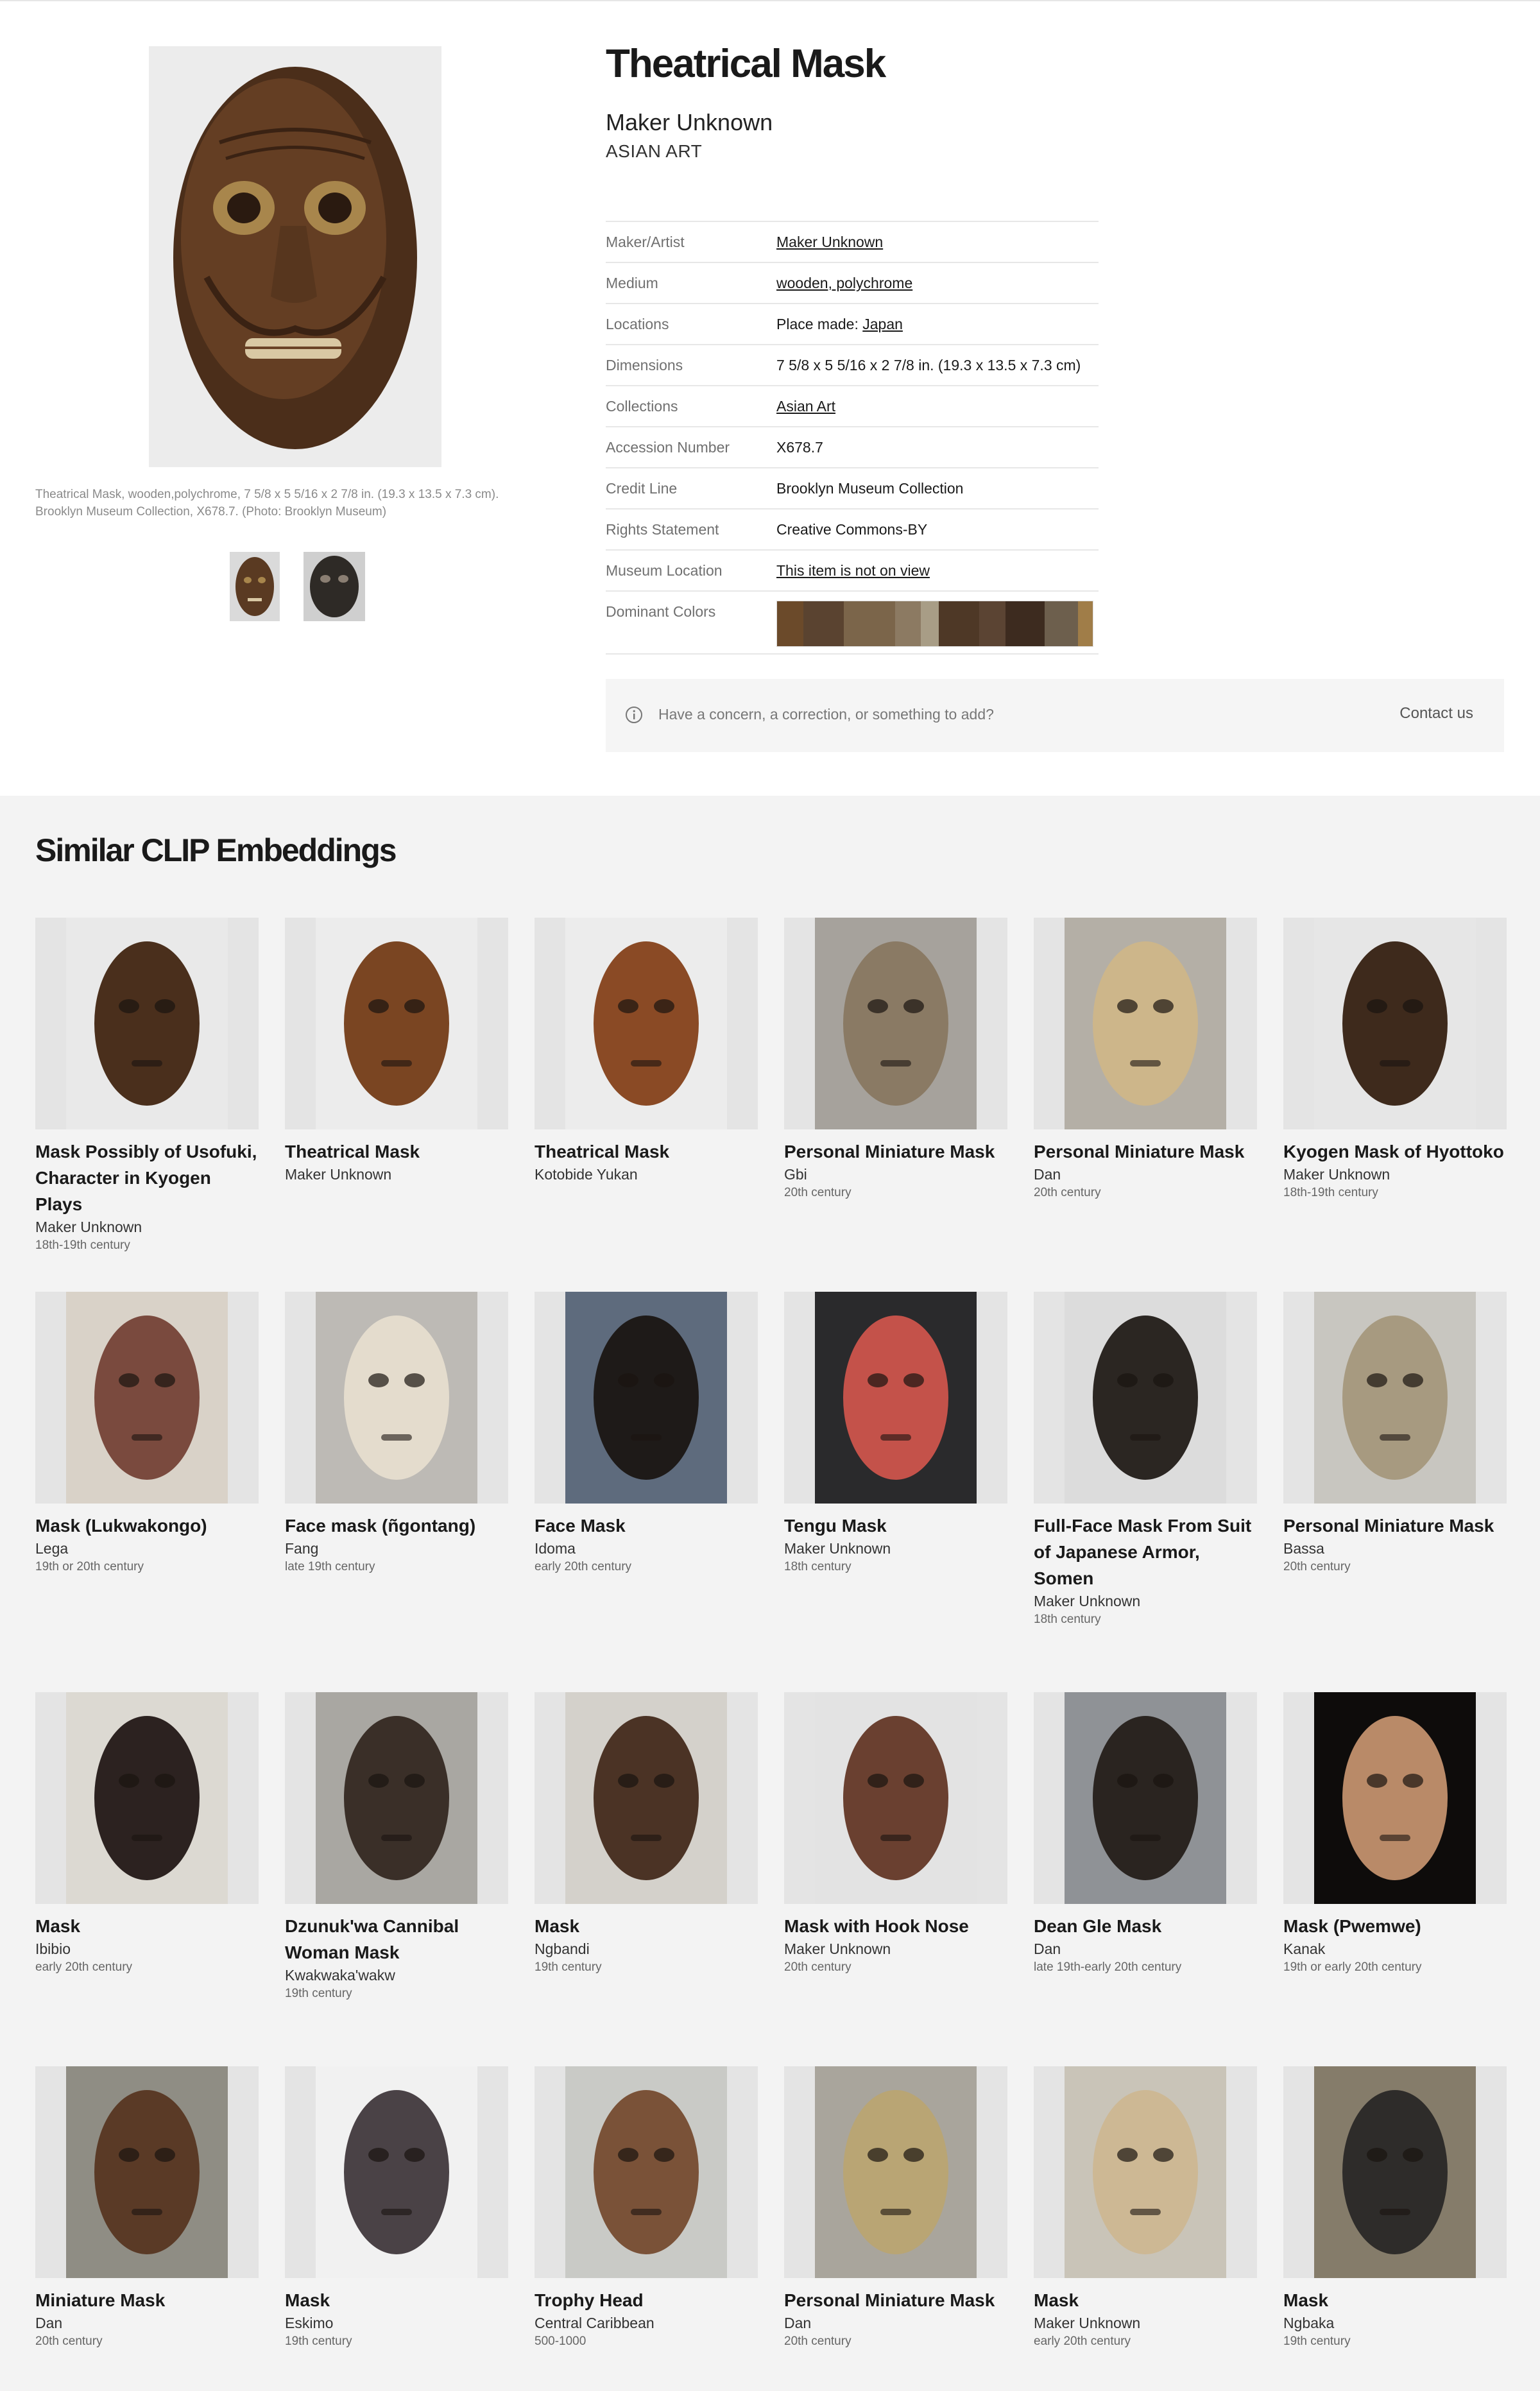 Image resolution: width=1540 pixels, height=2391 pixels. What do you see at coordinates (295, 256) in the screenshot?
I see `main-object-image` at bounding box center [295, 256].